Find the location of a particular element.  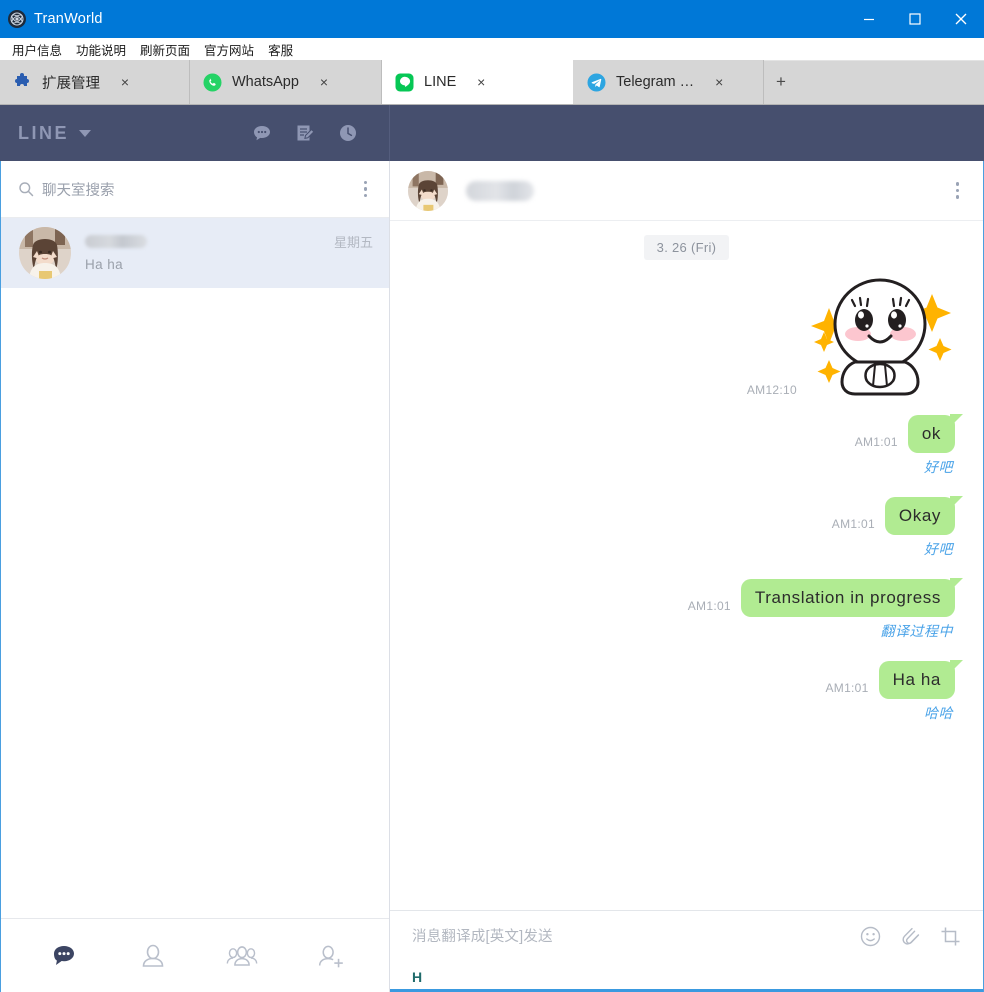

tab-label: WhatsApp is located at coordinates (265, 82).